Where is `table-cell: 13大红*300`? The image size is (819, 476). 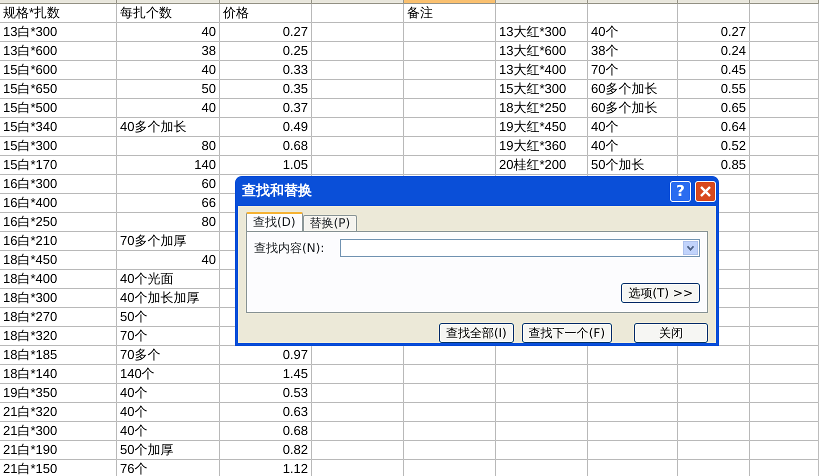
table-cell: 13大红*300 is located at coordinates (542, 32).